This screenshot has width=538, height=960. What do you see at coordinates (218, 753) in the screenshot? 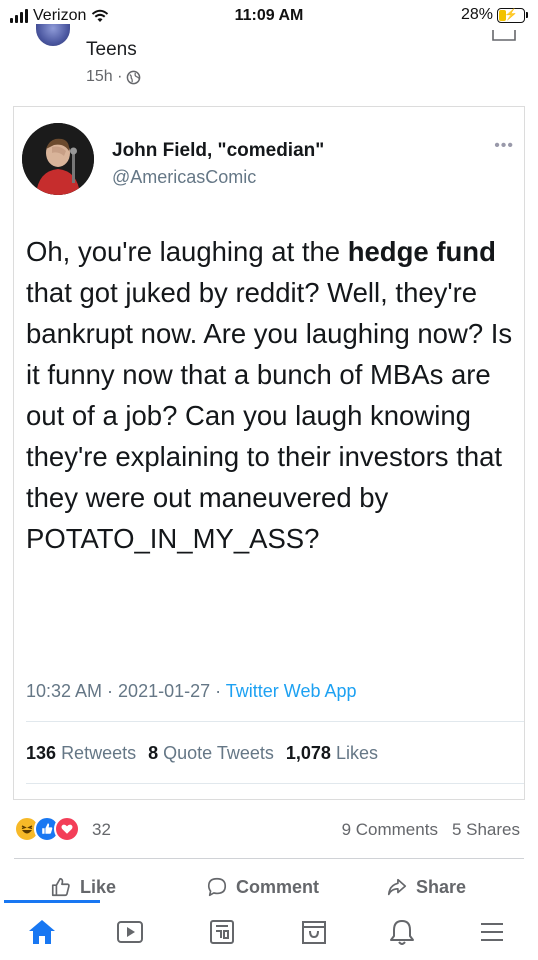
I see `quote-tweets-label: Quote Tweets` at bounding box center [218, 753].